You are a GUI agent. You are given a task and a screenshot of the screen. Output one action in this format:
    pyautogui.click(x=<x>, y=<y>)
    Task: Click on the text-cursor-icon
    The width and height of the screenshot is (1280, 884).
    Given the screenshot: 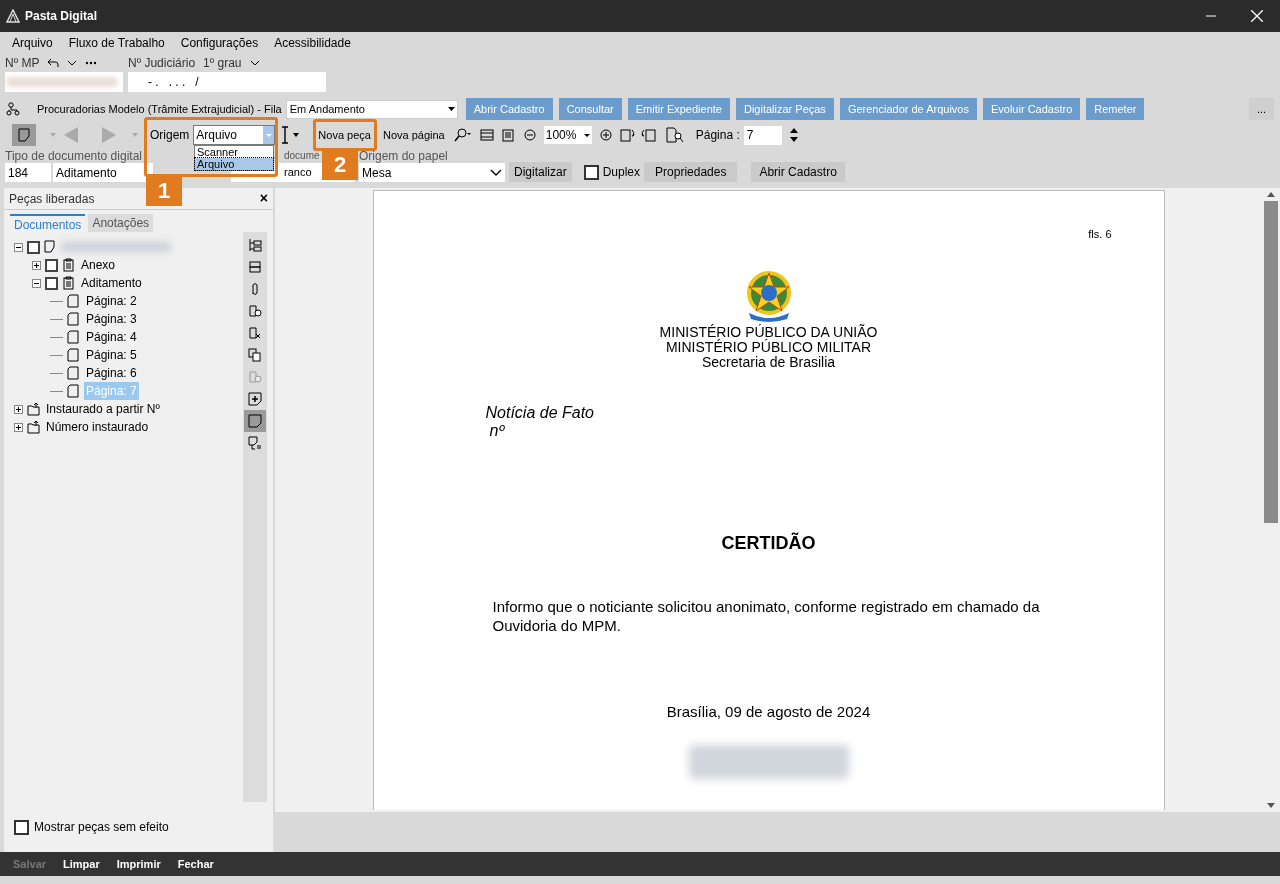 What is the action you would take?
    pyautogui.click(x=285, y=135)
    